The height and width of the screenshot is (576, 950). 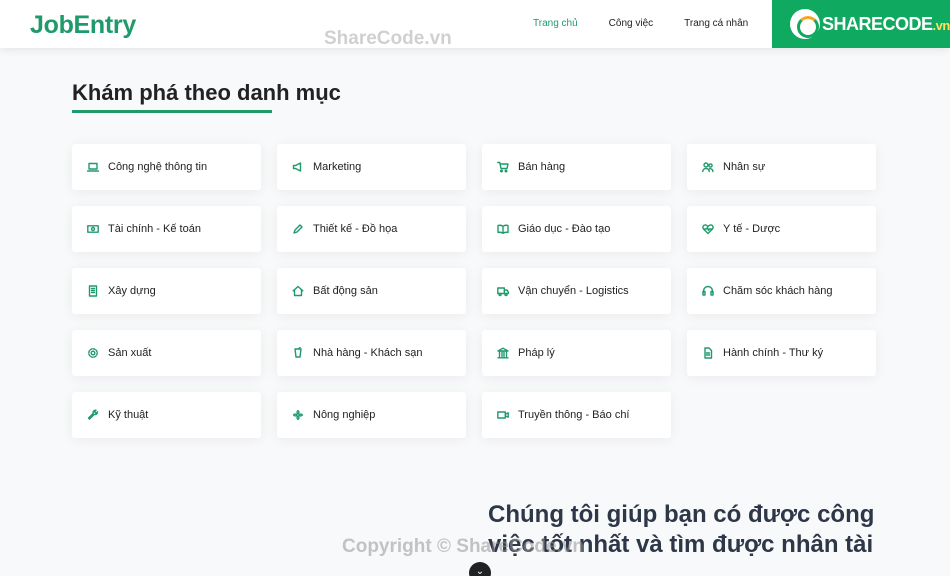 I want to click on category-label: Truyền thông - Báo chí, so click(x=574, y=415).